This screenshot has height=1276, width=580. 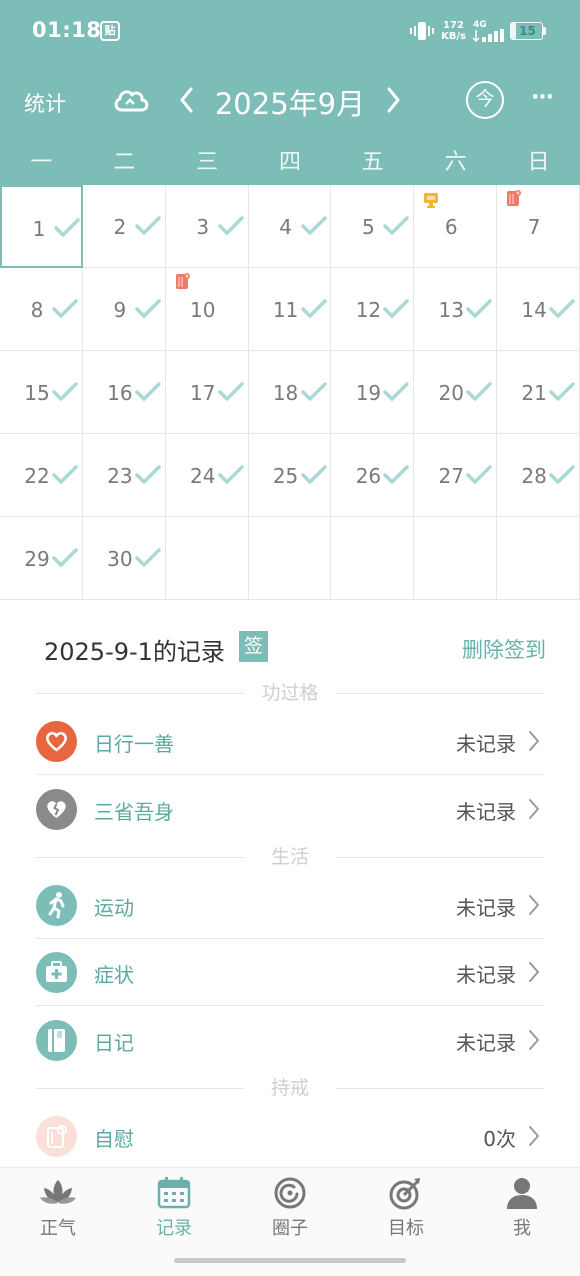 I want to click on delete-signin-button: 删除签到, so click(x=504, y=649).